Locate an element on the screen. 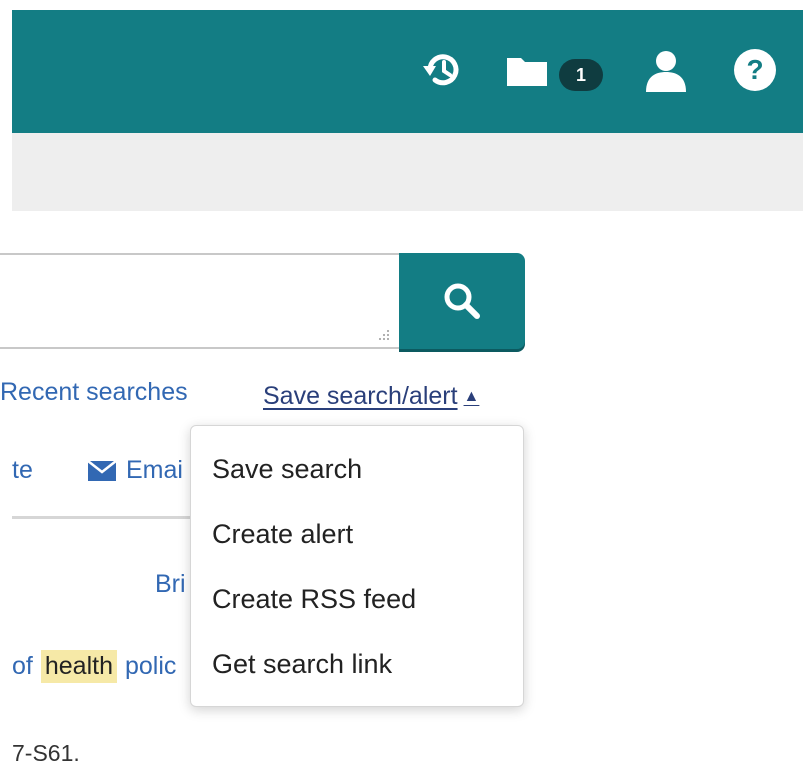 The height and width of the screenshot is (769, 803). help-icon: ? is located at coordinates (755, 70).